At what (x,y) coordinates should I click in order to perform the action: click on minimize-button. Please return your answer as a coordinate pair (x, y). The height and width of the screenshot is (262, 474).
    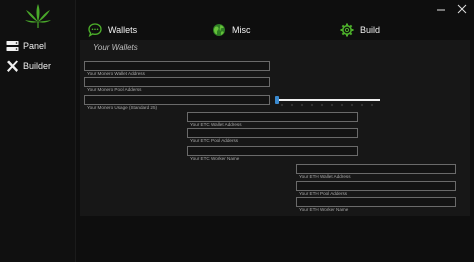
    Looking at the image, I should click on (441, 8).